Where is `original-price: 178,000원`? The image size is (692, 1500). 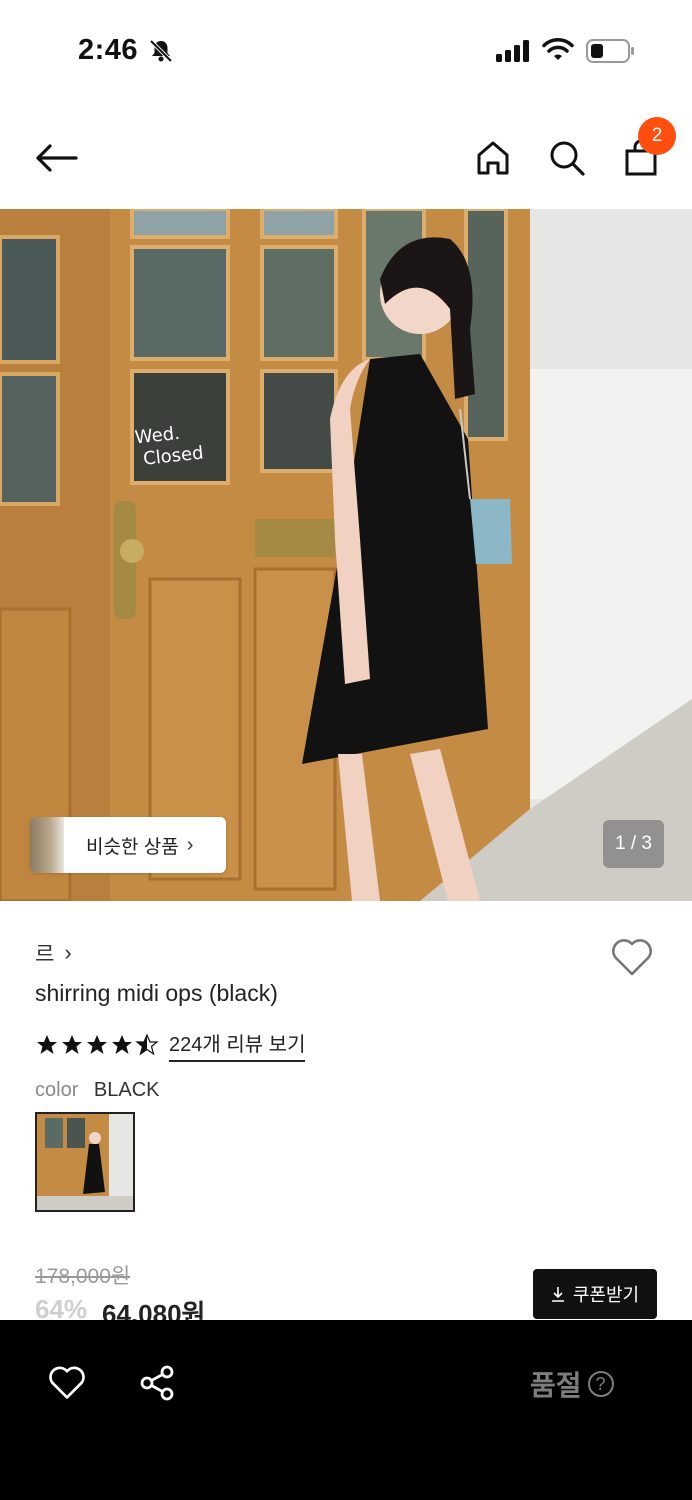
original-price: 178,000원 is located at coordinates (83, 1276).